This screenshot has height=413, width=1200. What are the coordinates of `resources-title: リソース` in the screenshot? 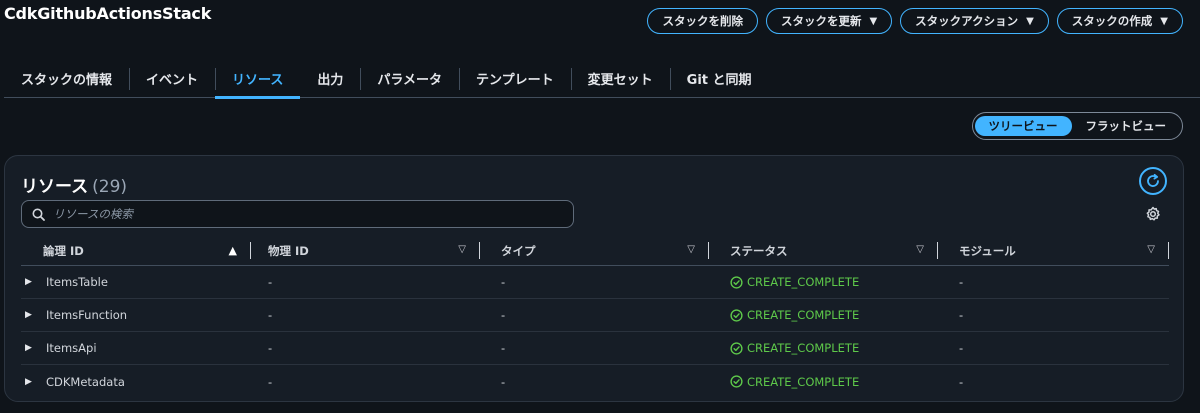 It's located at (55, 187).